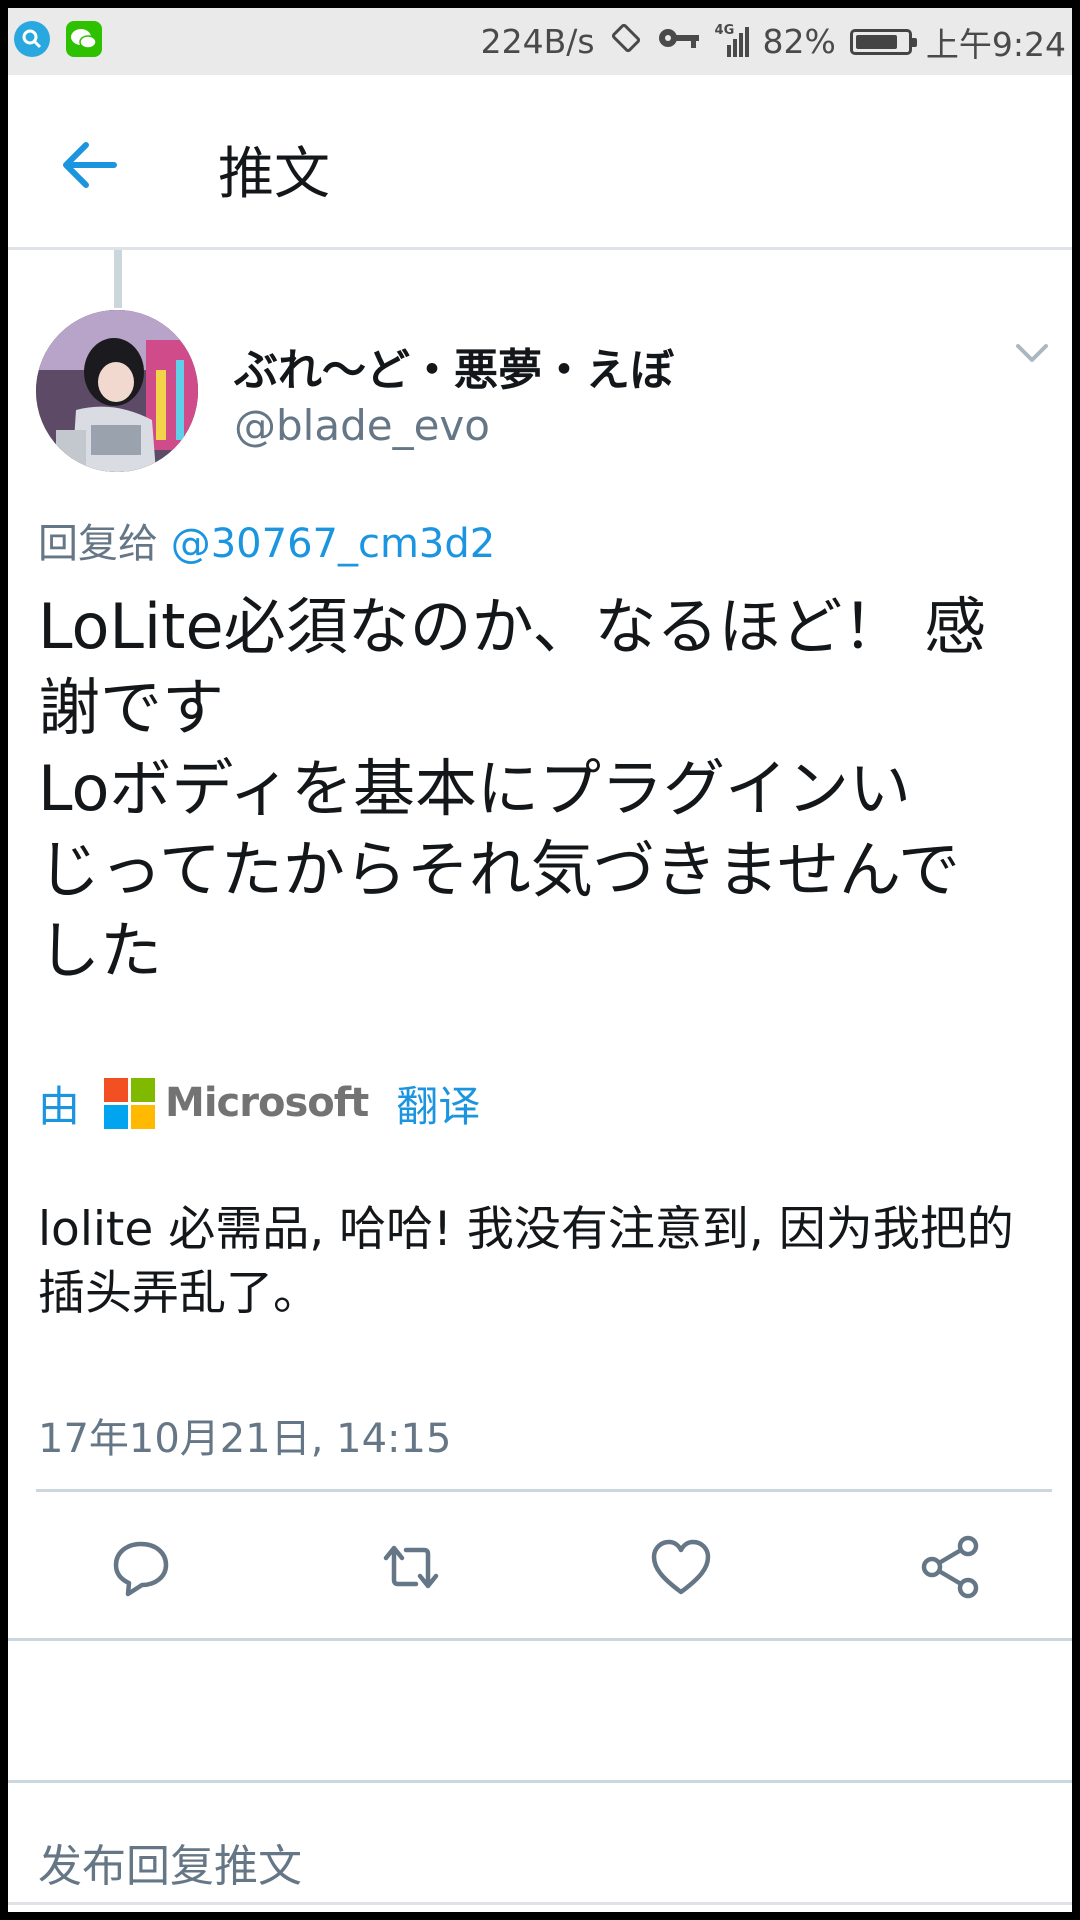 This screenshot has height=1920, width=1080. I want to click on display-name: ぶれ〜ど・悪夢・えぼ, so click(454, 366).